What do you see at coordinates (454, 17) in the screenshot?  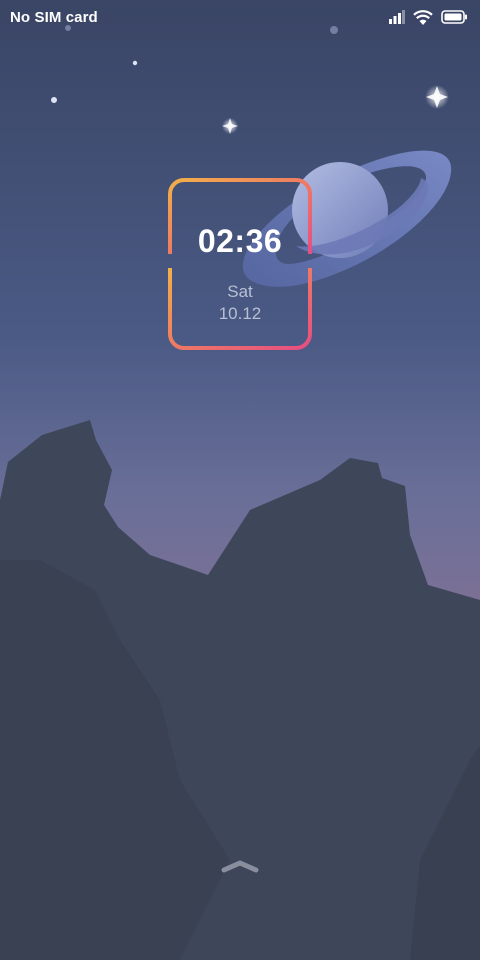 I see `battery-icon` at bounding box center [454, 17].